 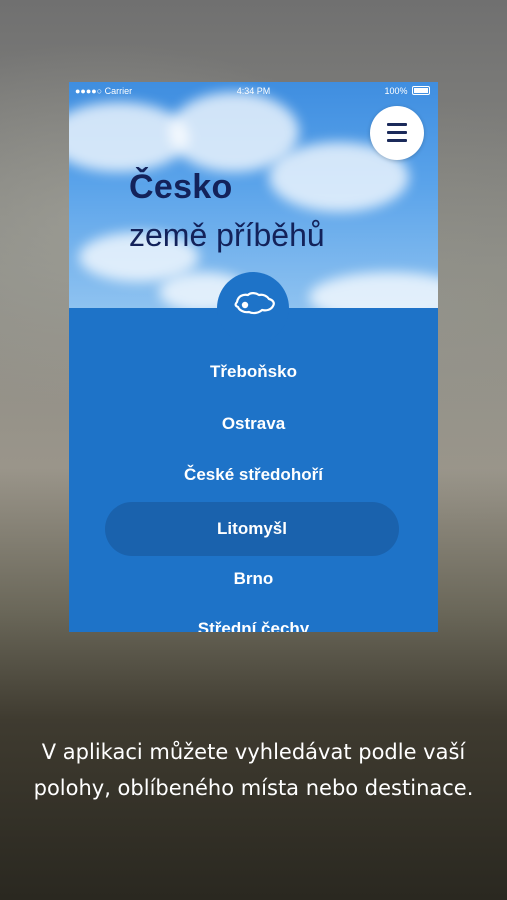 I want to click on czech-map-icon, so click(x=254, y=303).